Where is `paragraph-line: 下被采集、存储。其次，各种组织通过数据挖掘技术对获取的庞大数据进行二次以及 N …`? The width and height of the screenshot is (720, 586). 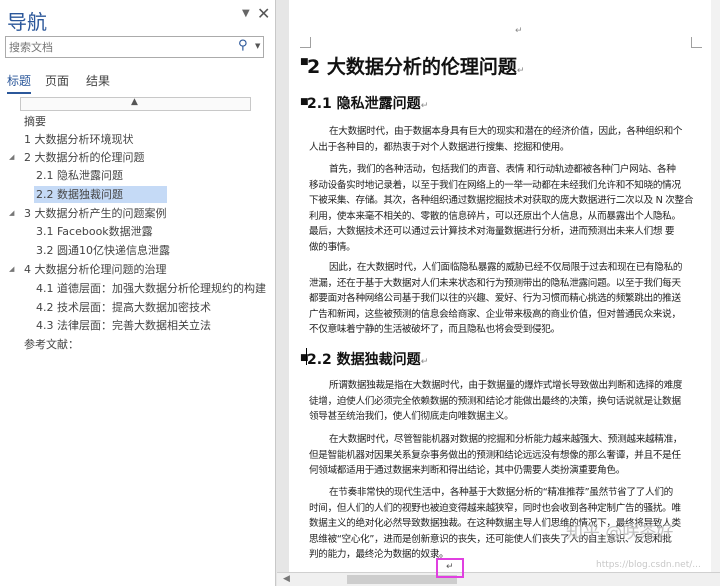
paragraph-line: 下被采集、存储。其次，各种组织通过数据挖掘技术对获取的庞大数据进行二次以及 N … is located at coordinates (501, 200).